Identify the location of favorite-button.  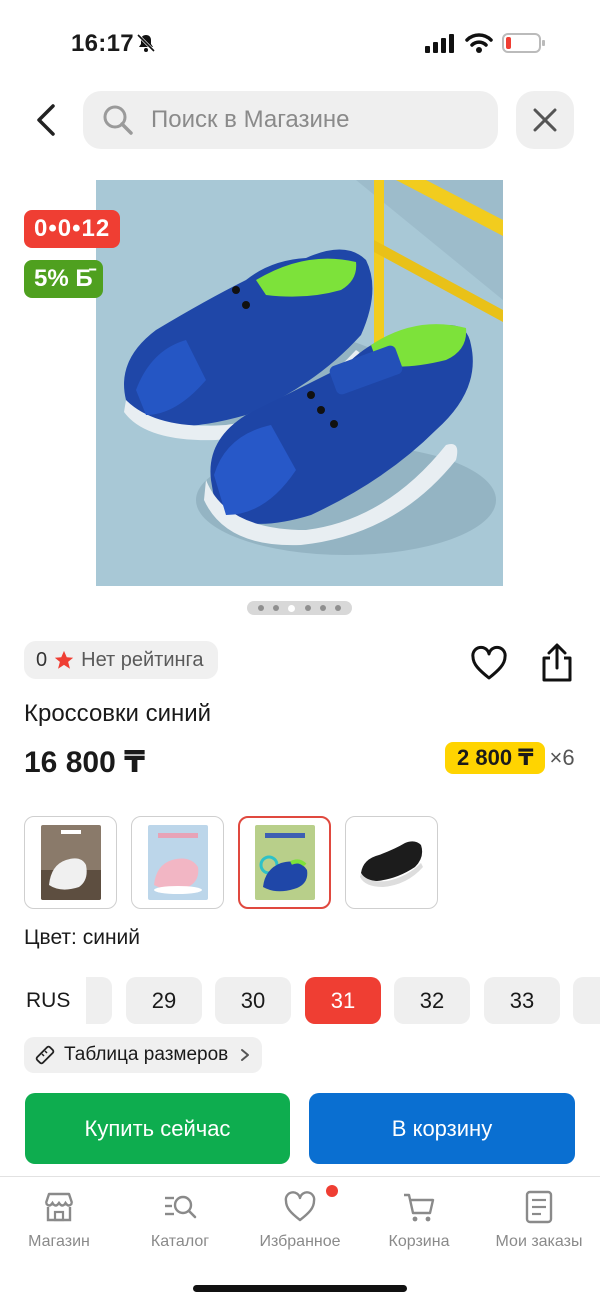
(489, 664).